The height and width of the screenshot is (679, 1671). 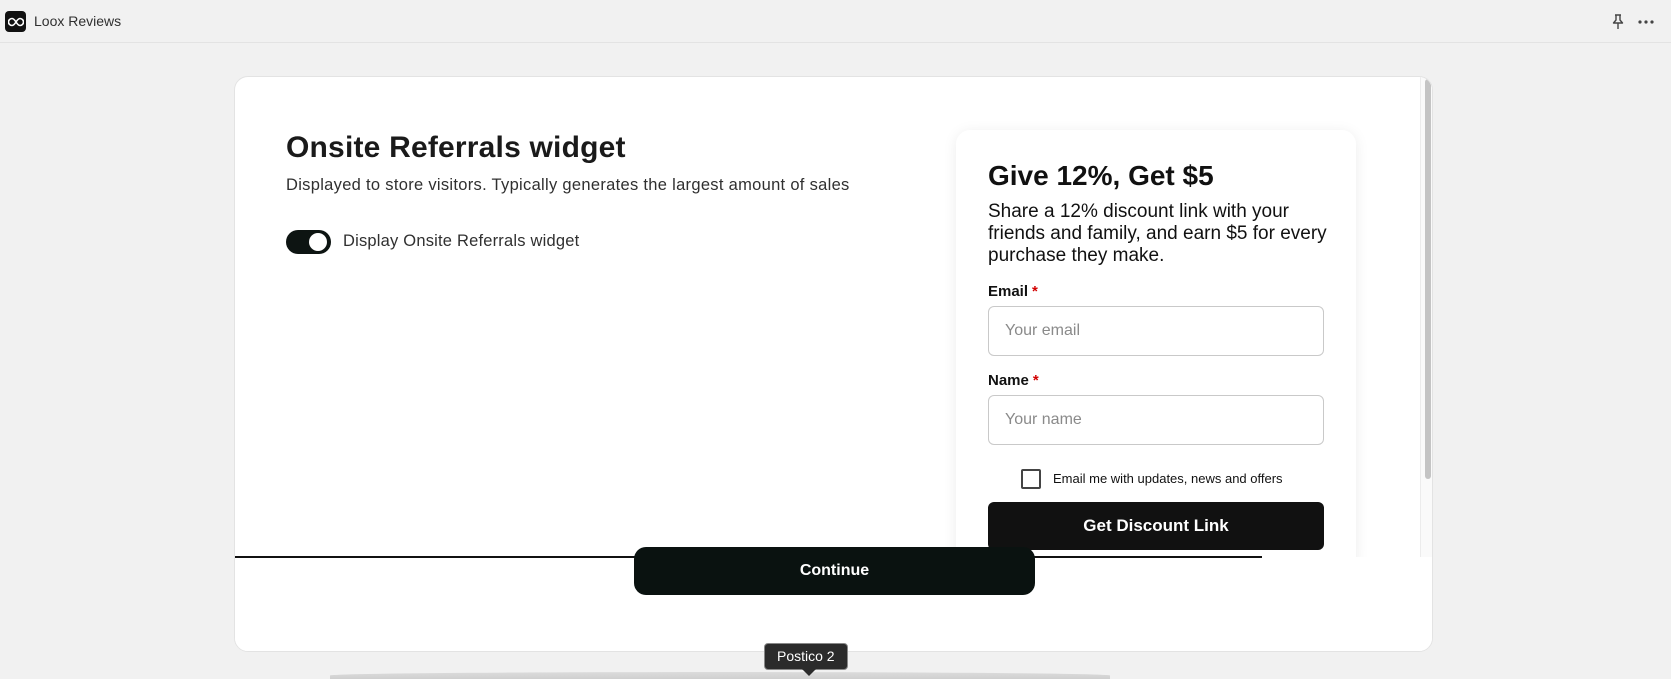 What do you see at coordinates (318, 242) in the screenshot?
I see `toggle-knob` at bounding box center [318, 242].